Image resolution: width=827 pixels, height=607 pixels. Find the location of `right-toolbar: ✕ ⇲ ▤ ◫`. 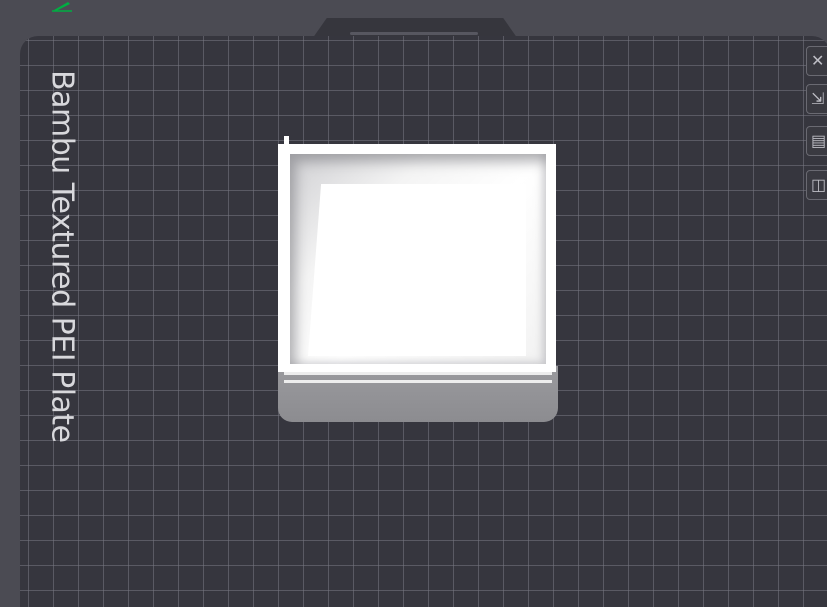

right-toolbar: ✕ ⇲ ▤ ◫ is located at coordinates (816, 140).